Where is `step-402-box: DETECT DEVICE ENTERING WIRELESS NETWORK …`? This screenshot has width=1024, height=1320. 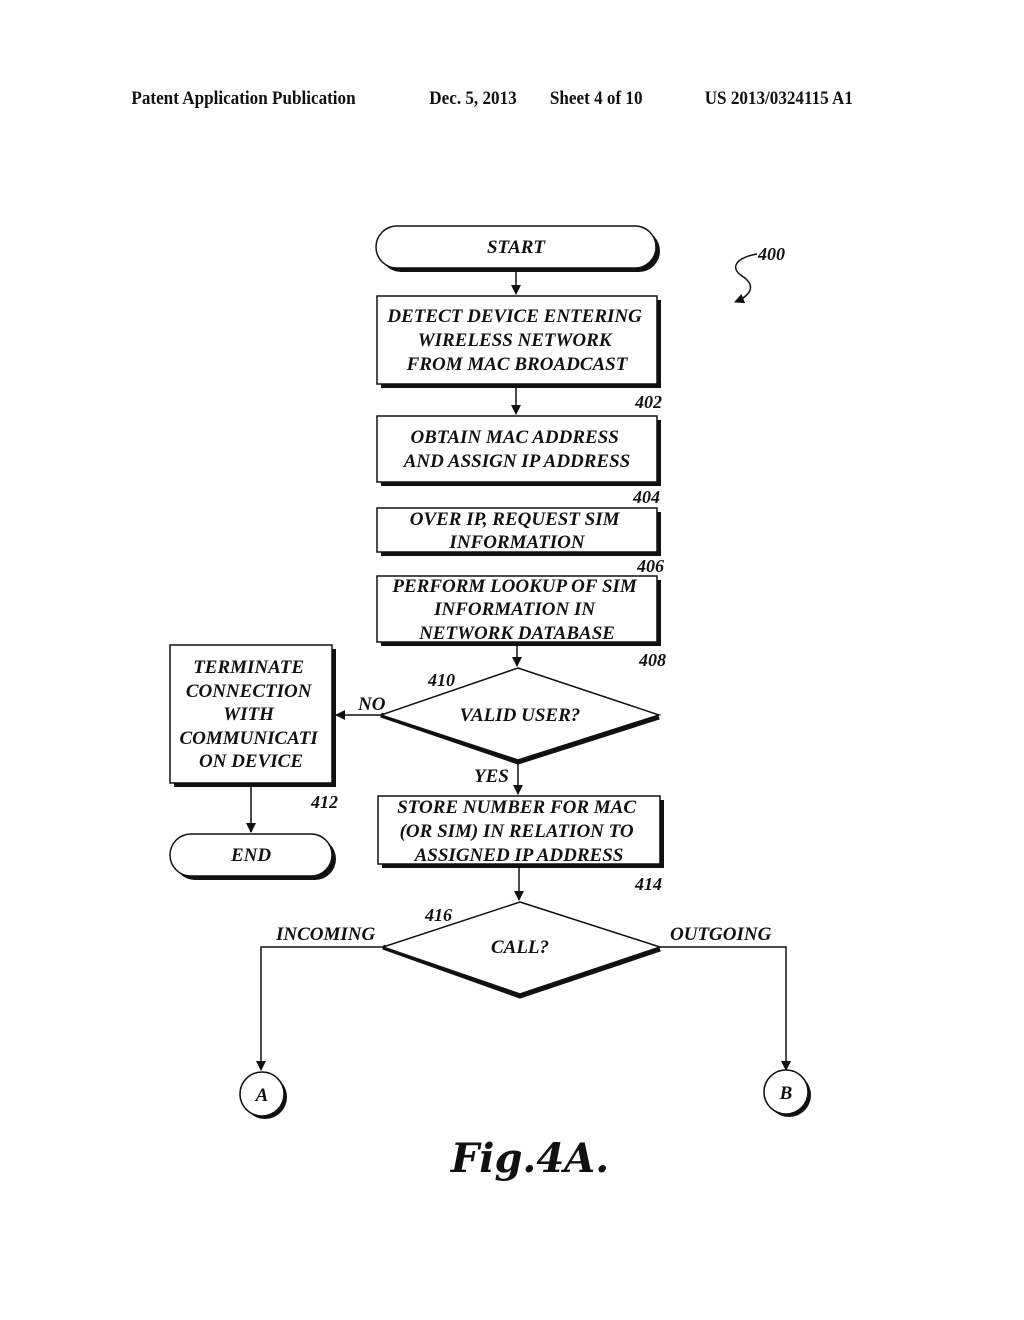
step-402-box: DETECT DEVICE ENTERING WIRELESS NETWORK … is located at coordinates (519, 353).